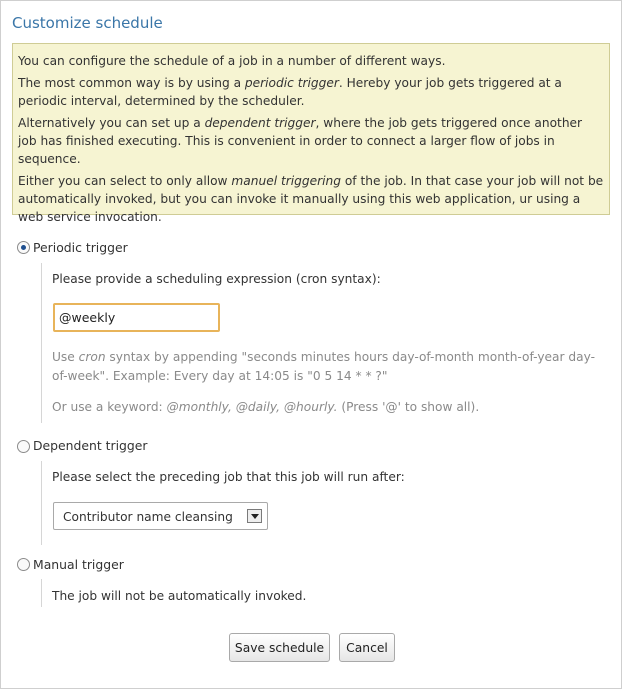  I want to click on periodic-trigger-radio, so click(23, 247).